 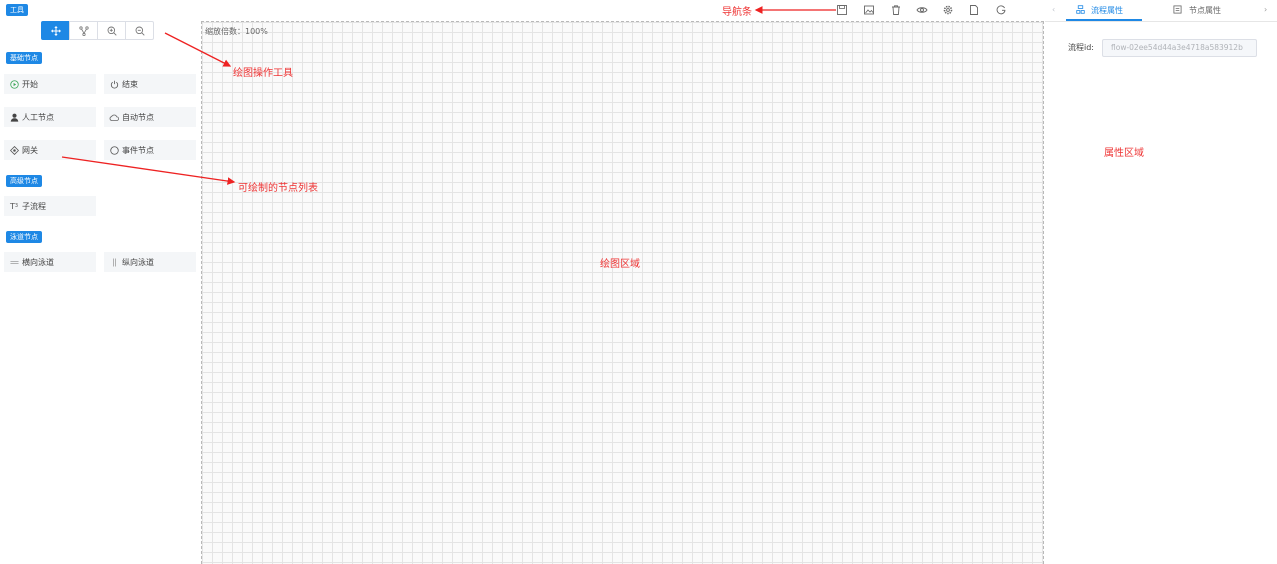 I want to click on save-icon, so click(x=842, y=10).